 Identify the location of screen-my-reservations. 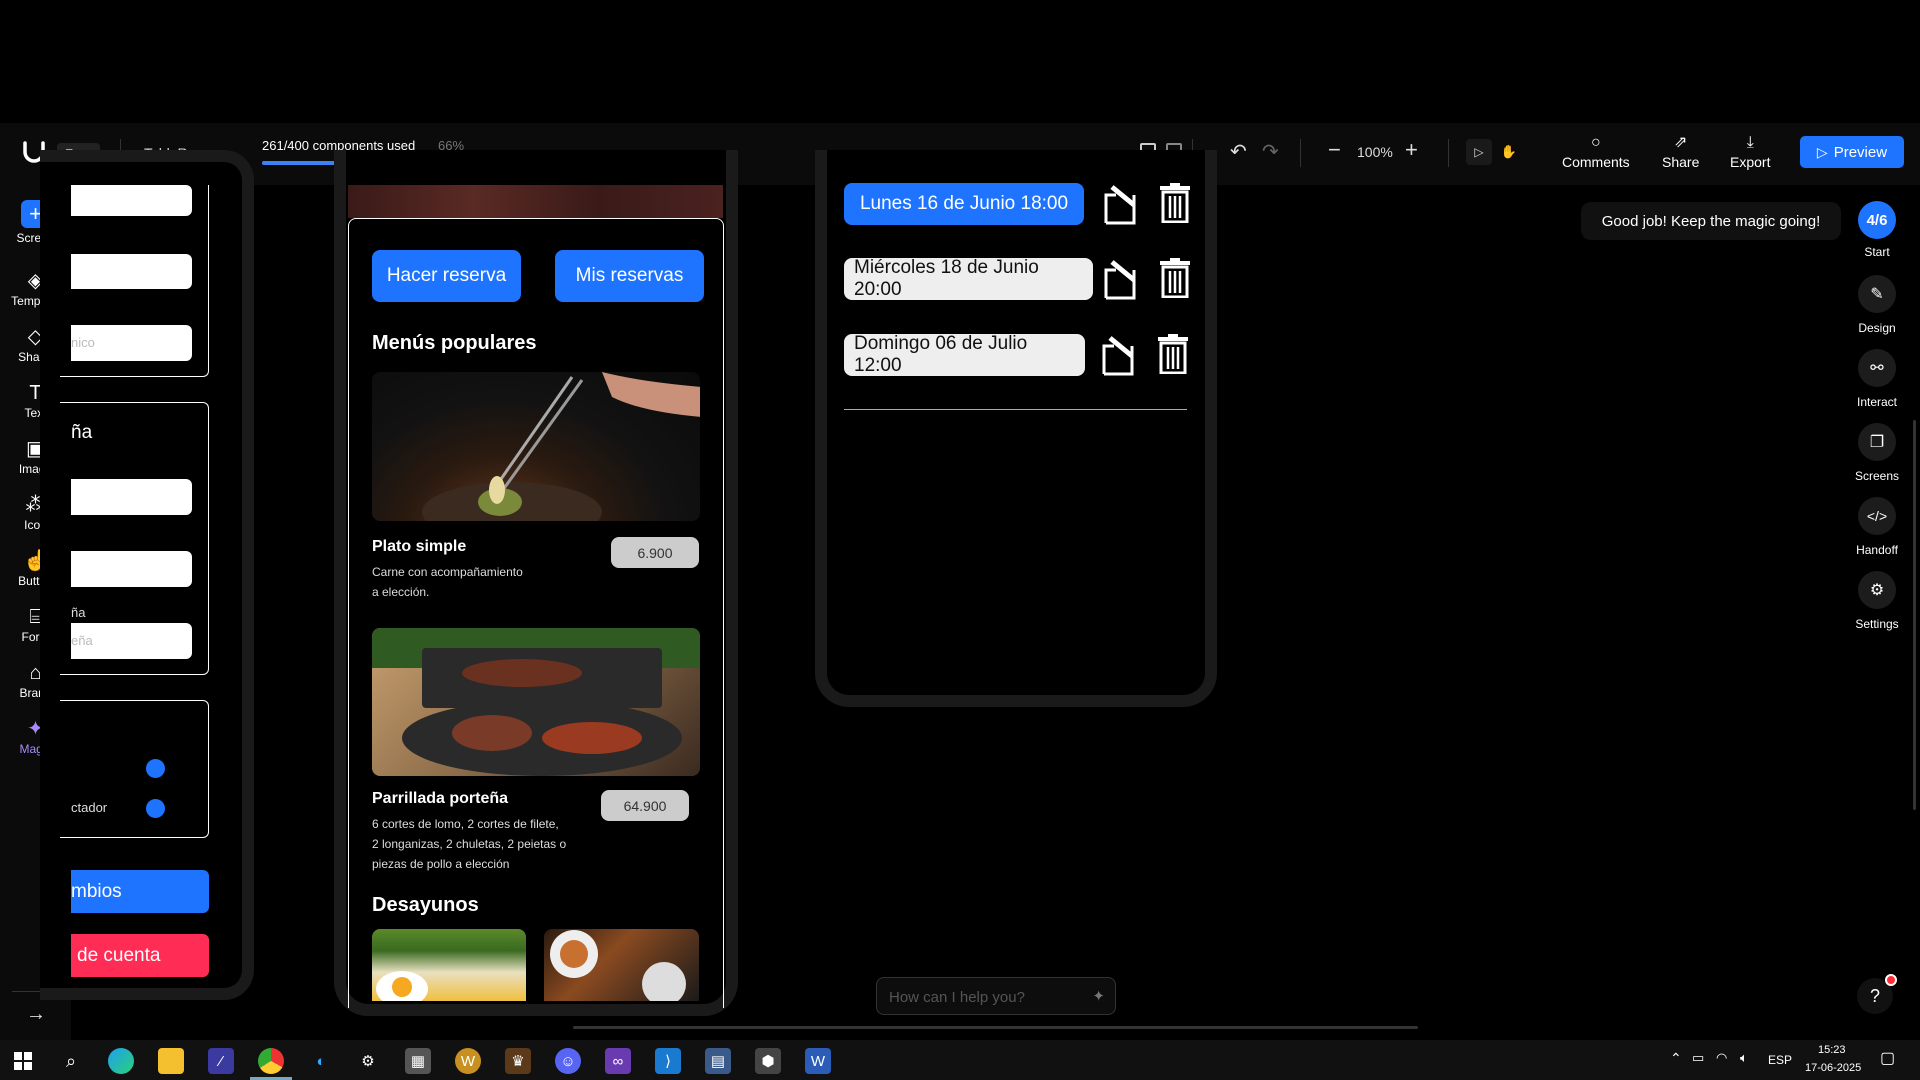
(1016, 428).